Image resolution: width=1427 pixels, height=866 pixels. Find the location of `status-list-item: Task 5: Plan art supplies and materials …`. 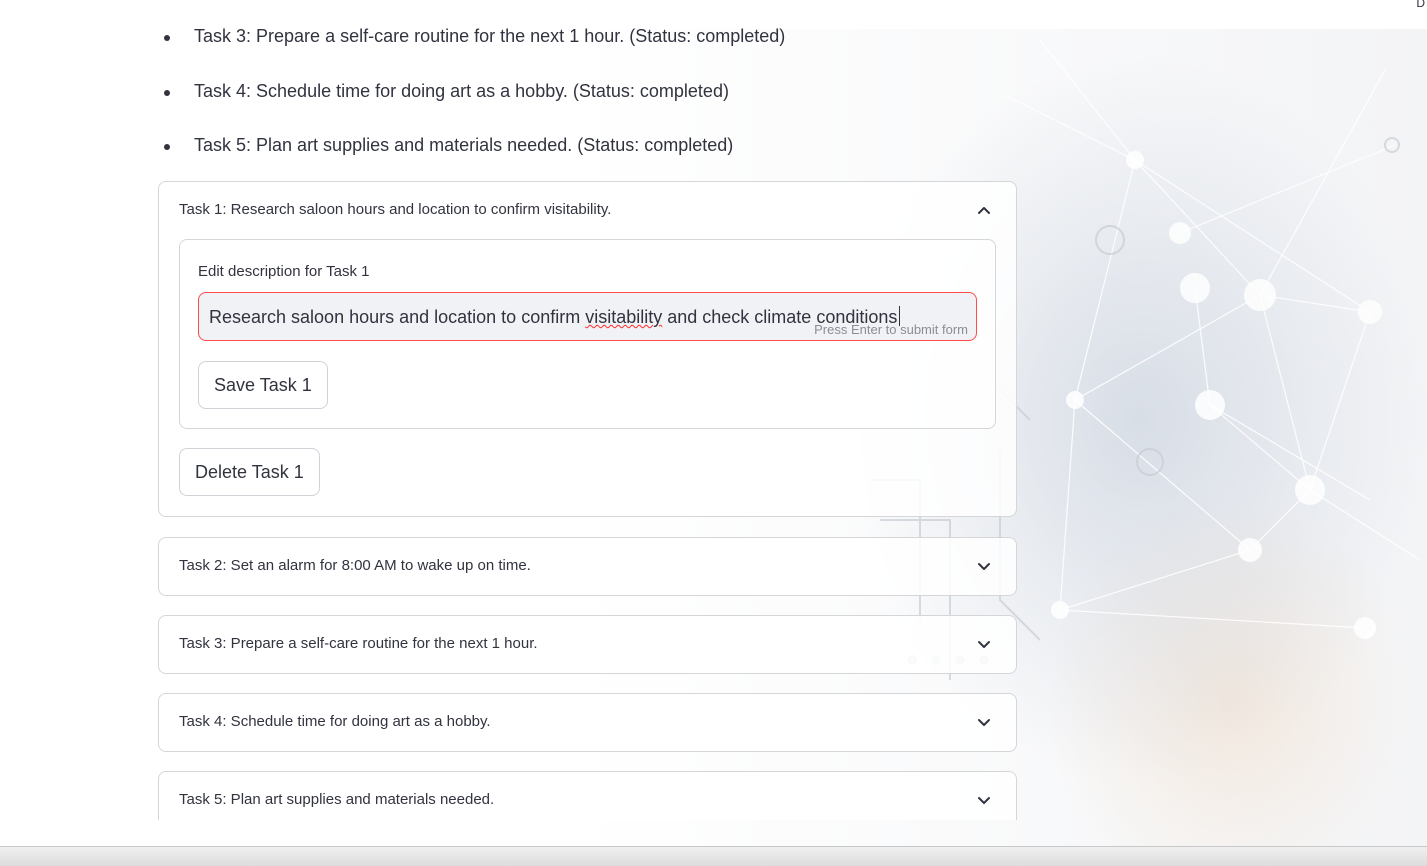

status-list-item: Task 5: Plan art supplies and materials … is located at coordinates (448, 145).